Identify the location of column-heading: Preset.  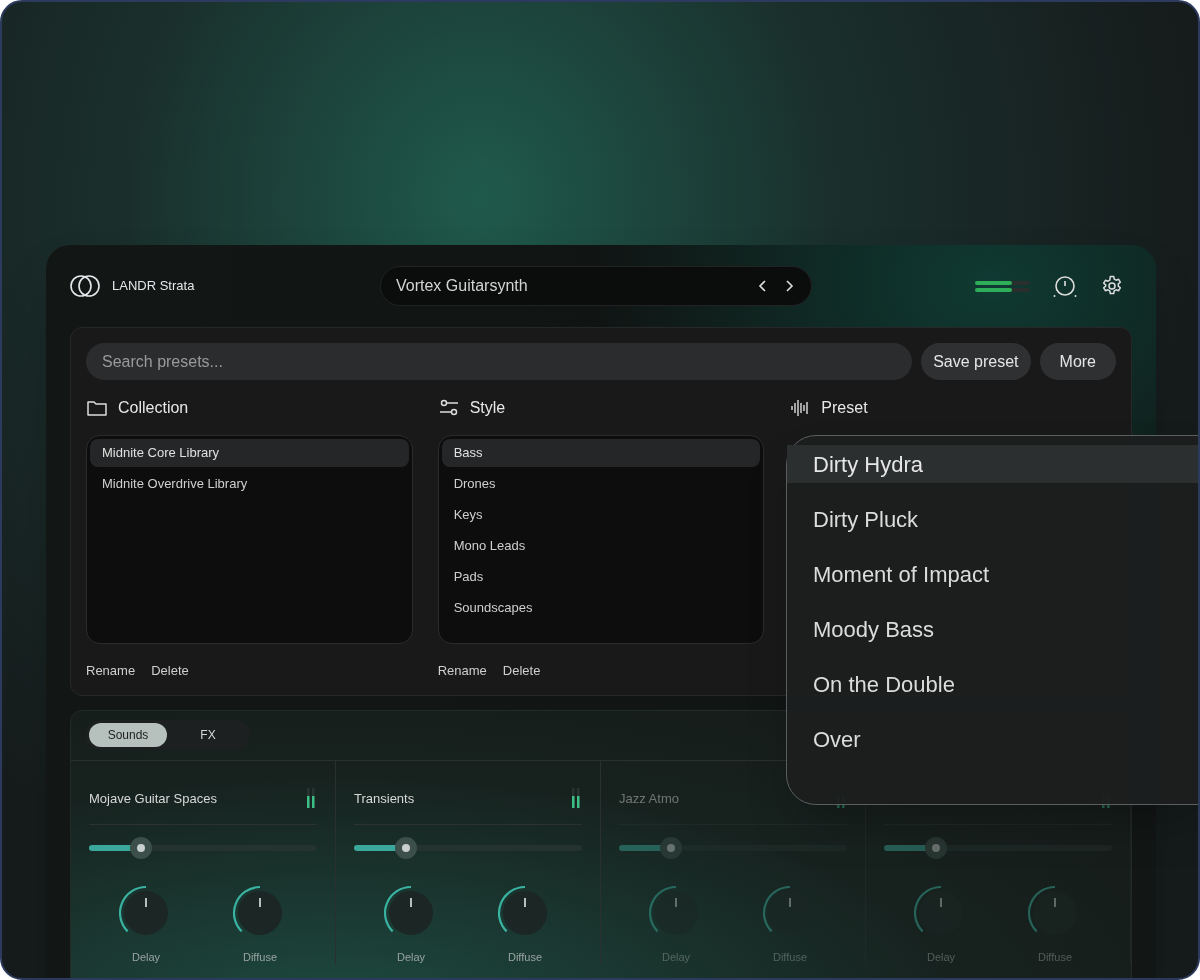
(844, 408).